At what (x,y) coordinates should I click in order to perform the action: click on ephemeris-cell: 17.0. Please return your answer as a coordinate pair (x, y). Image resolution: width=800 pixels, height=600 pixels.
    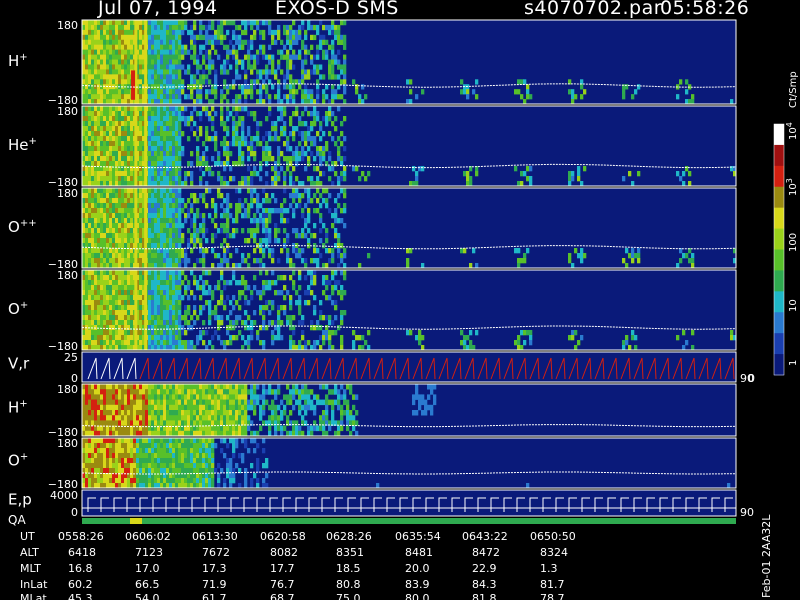
    Looking at the image, I should click on (147, 568).